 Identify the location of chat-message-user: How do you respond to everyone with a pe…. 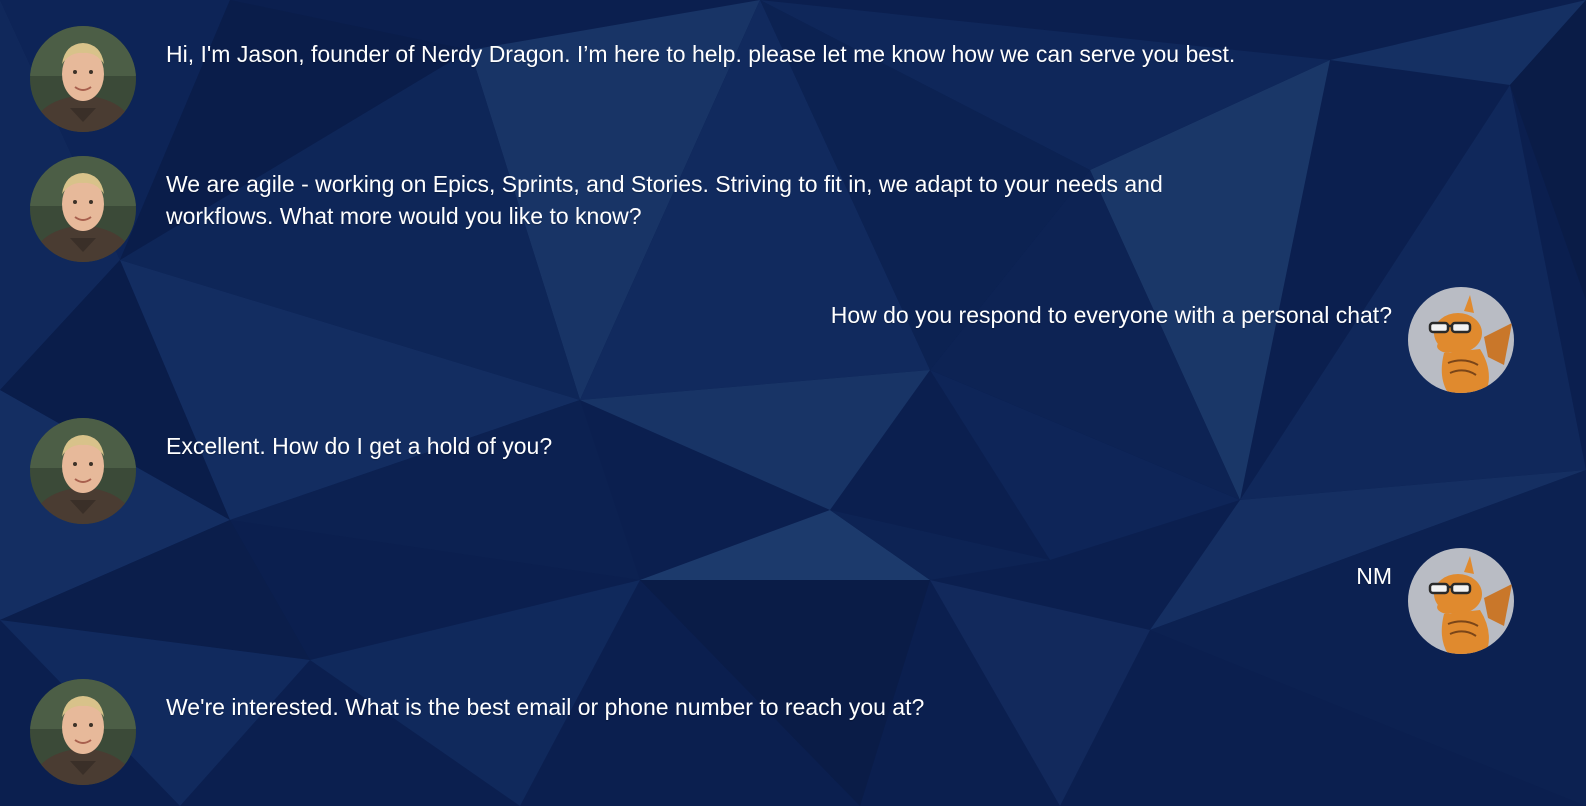
(1172, 340).